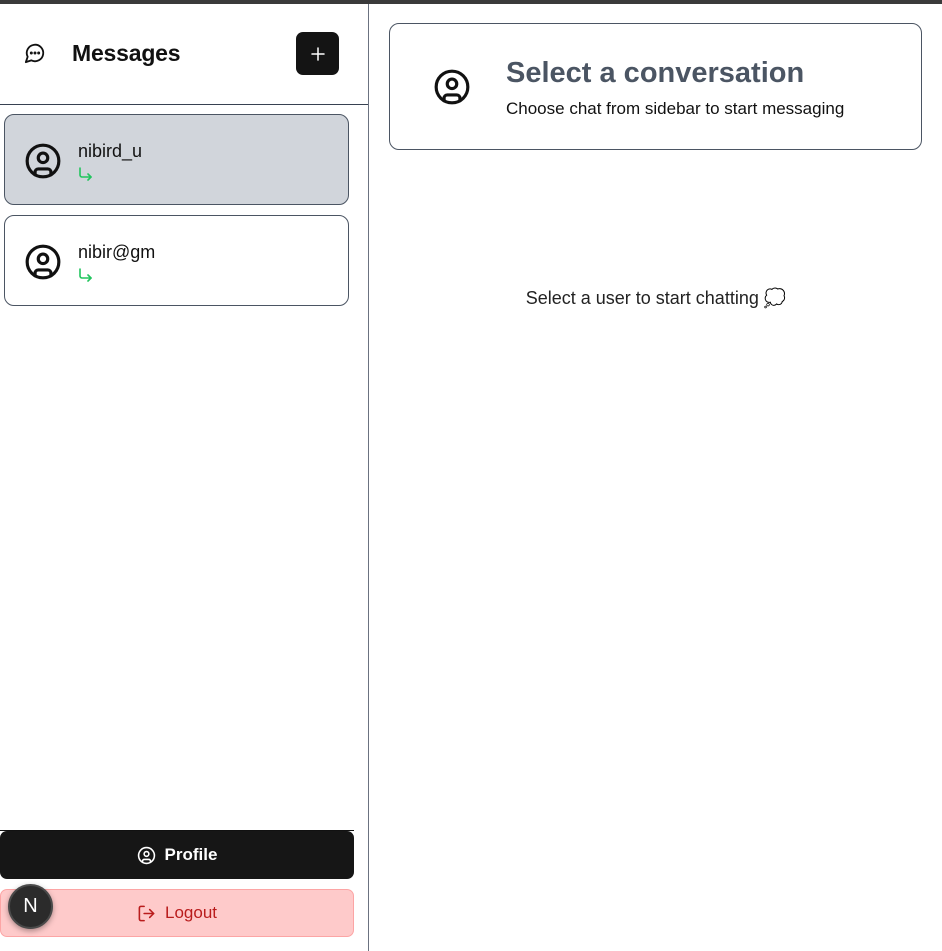 This screenshot has width=942, height=951. Describe the element at coordinates (110, 151) in the screenshot. I see `conversation-name: nibird_u` at that location.